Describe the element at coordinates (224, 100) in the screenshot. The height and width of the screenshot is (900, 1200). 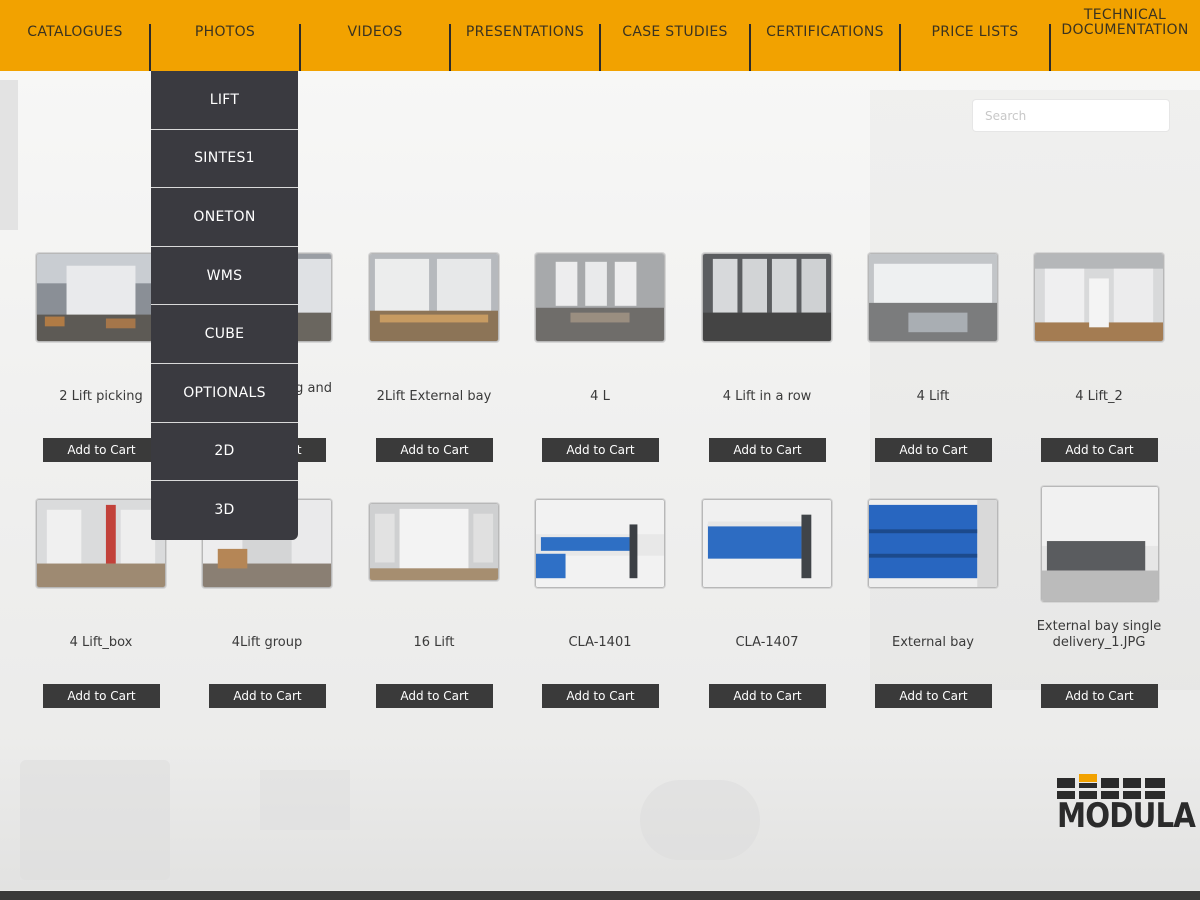
I see `dropdown-item-lift: LIFT` at that location.